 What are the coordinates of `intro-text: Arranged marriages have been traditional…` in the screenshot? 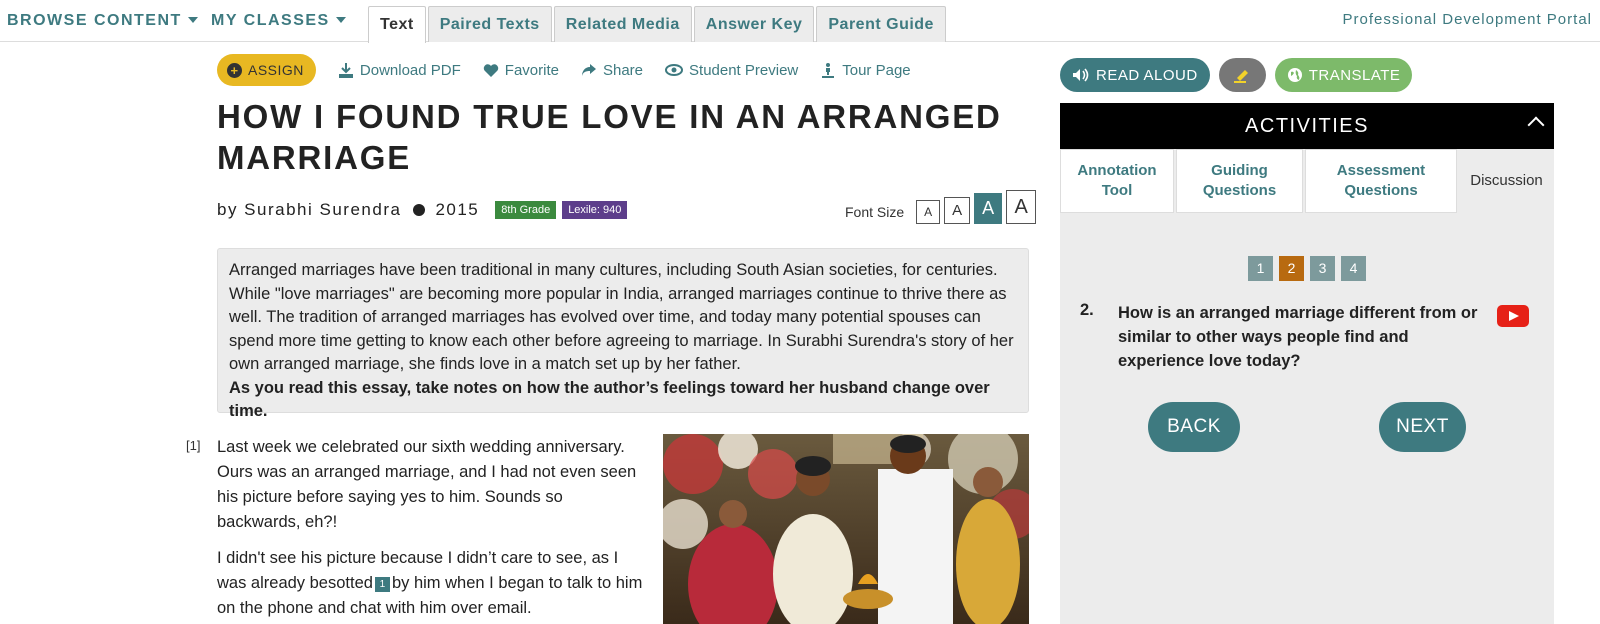 It's located at (621, 317).